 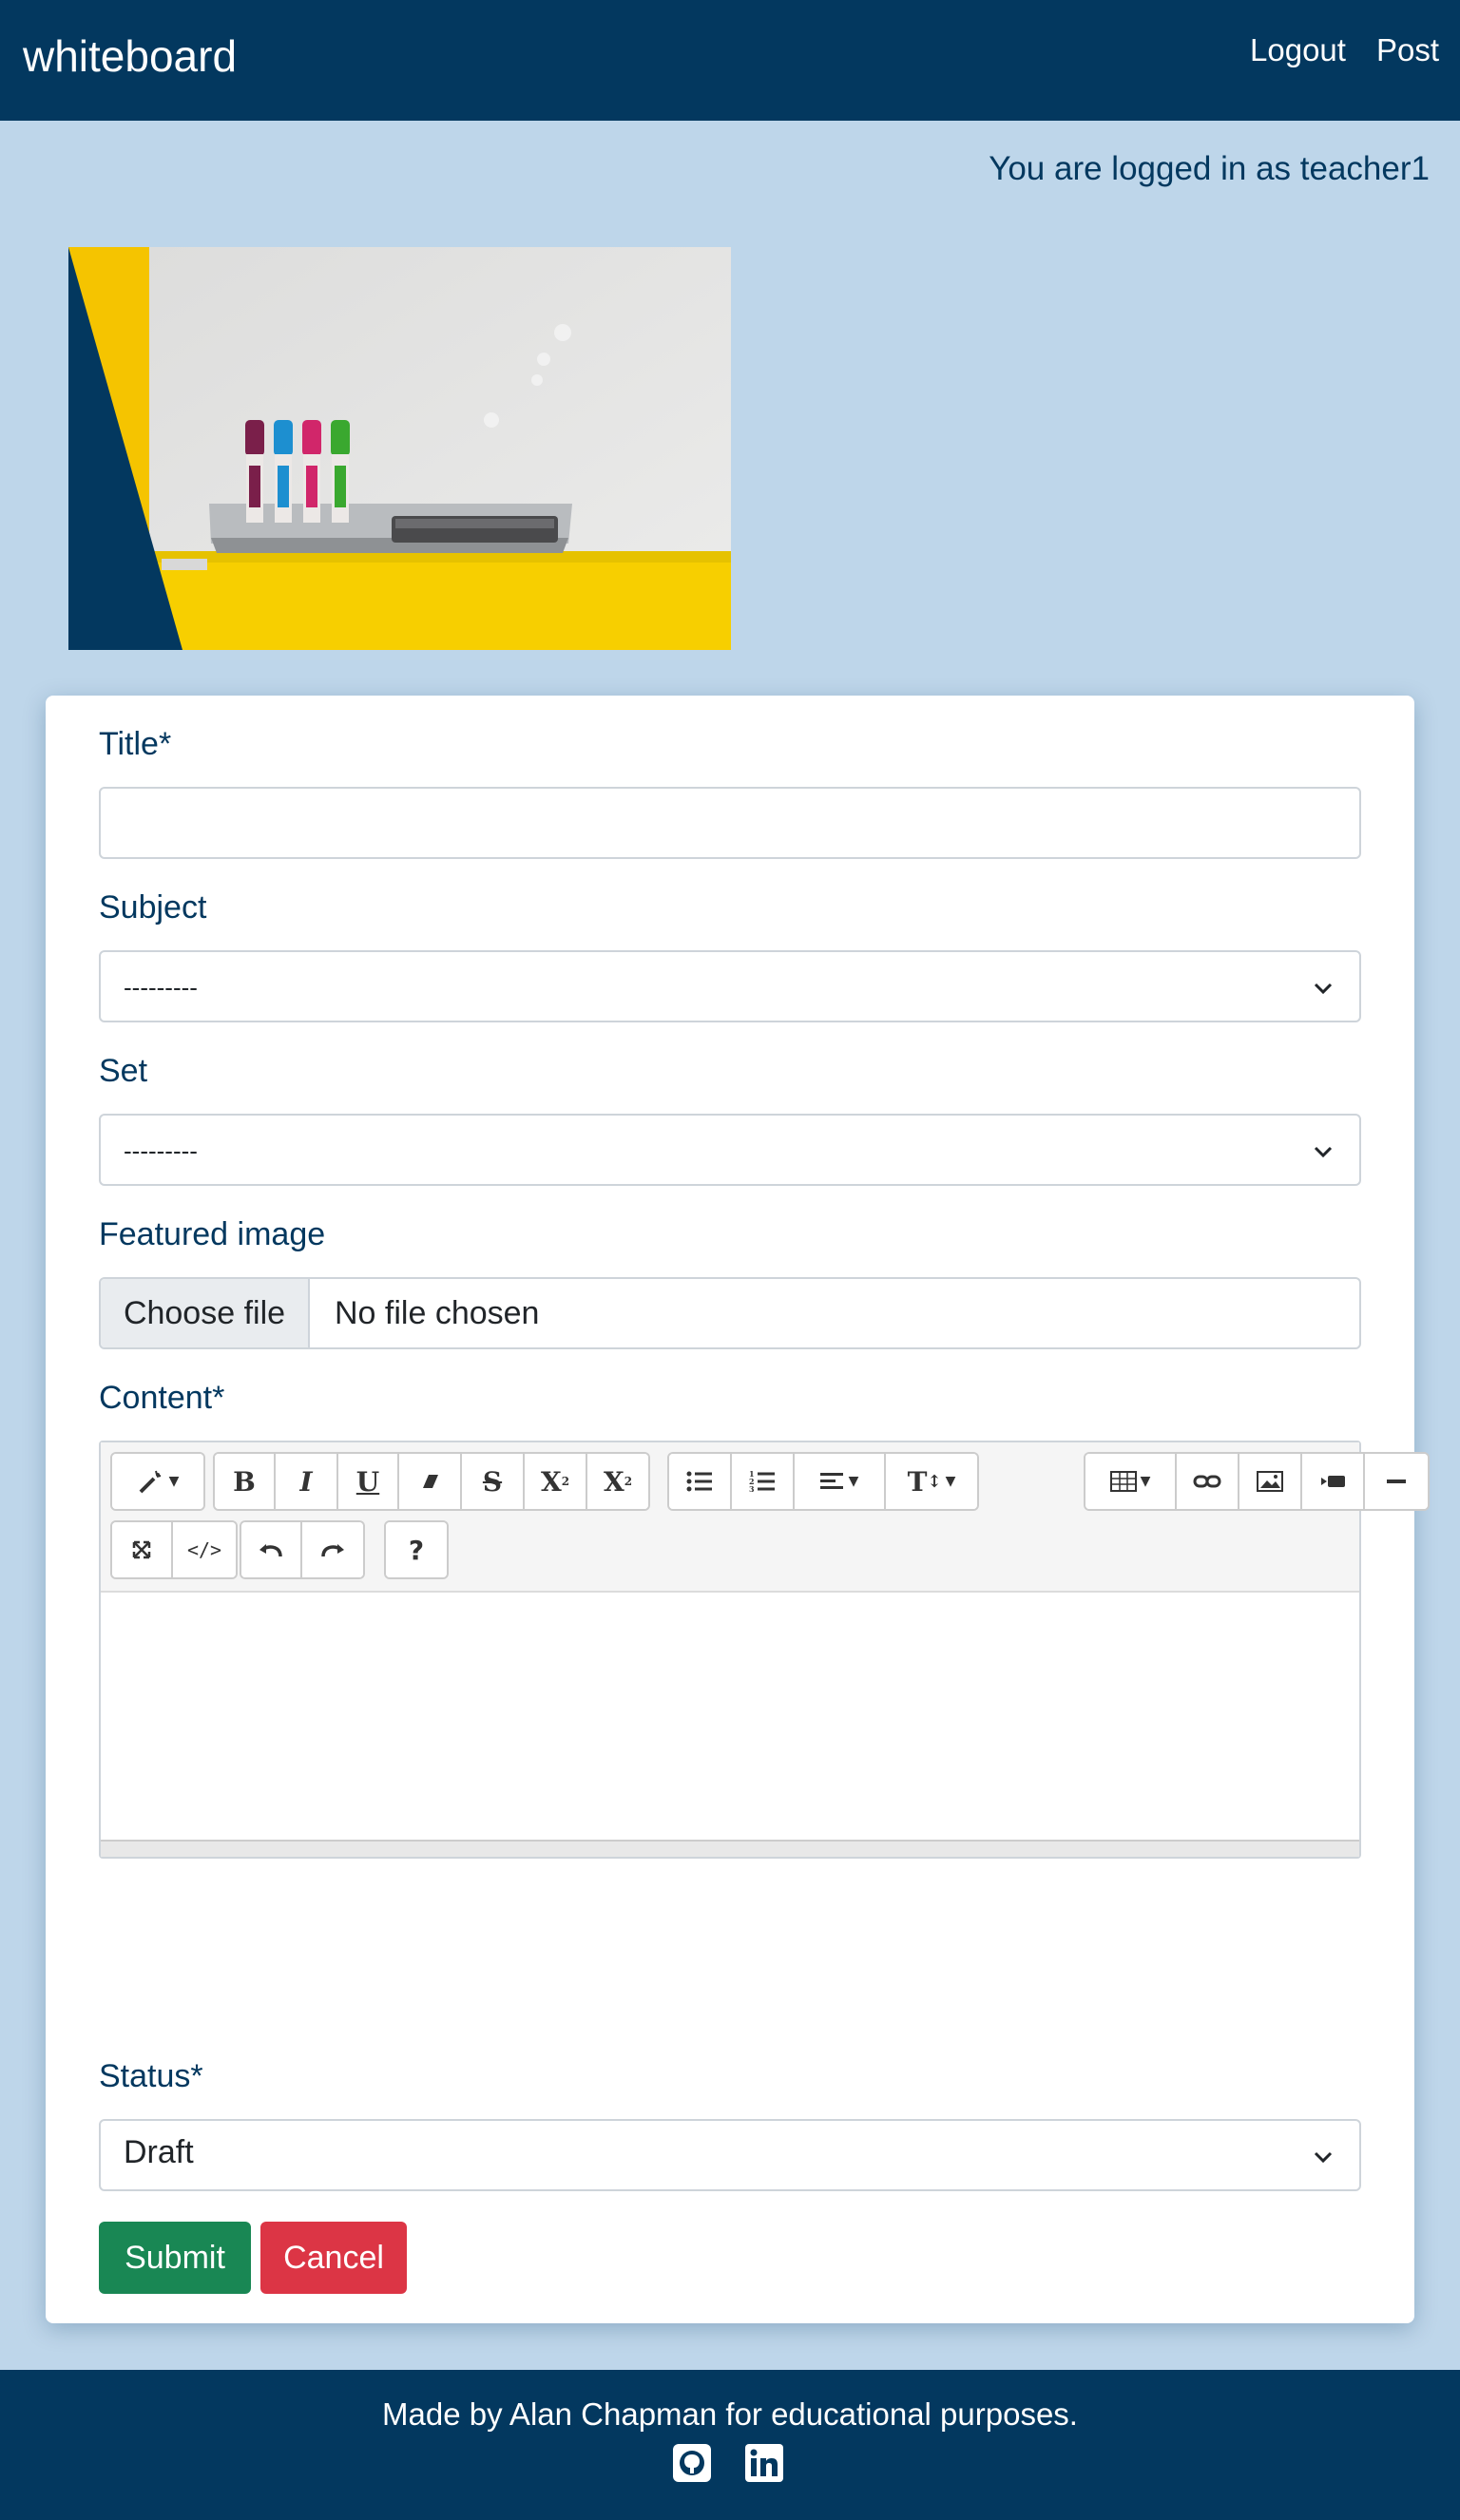 I want to click on cancel-button: Cancel, so click(x=333, y=2258).